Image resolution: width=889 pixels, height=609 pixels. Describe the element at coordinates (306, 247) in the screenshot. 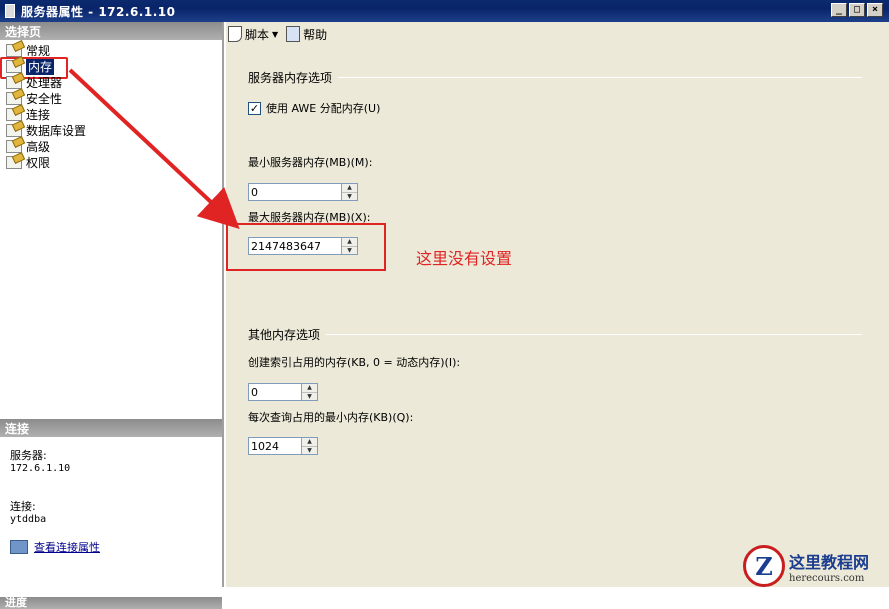

I see `max-memory-highlight` at that location.